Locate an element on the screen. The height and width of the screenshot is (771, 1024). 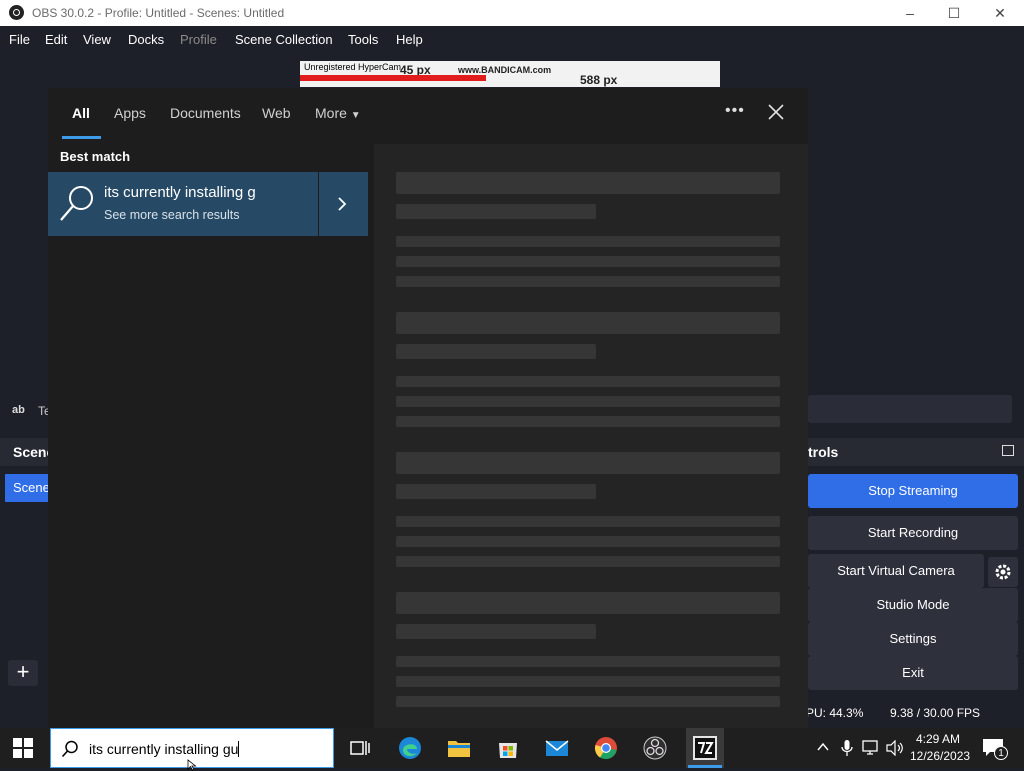
scenes-dock: Scene Scene + is located at coordinates (27, 582).